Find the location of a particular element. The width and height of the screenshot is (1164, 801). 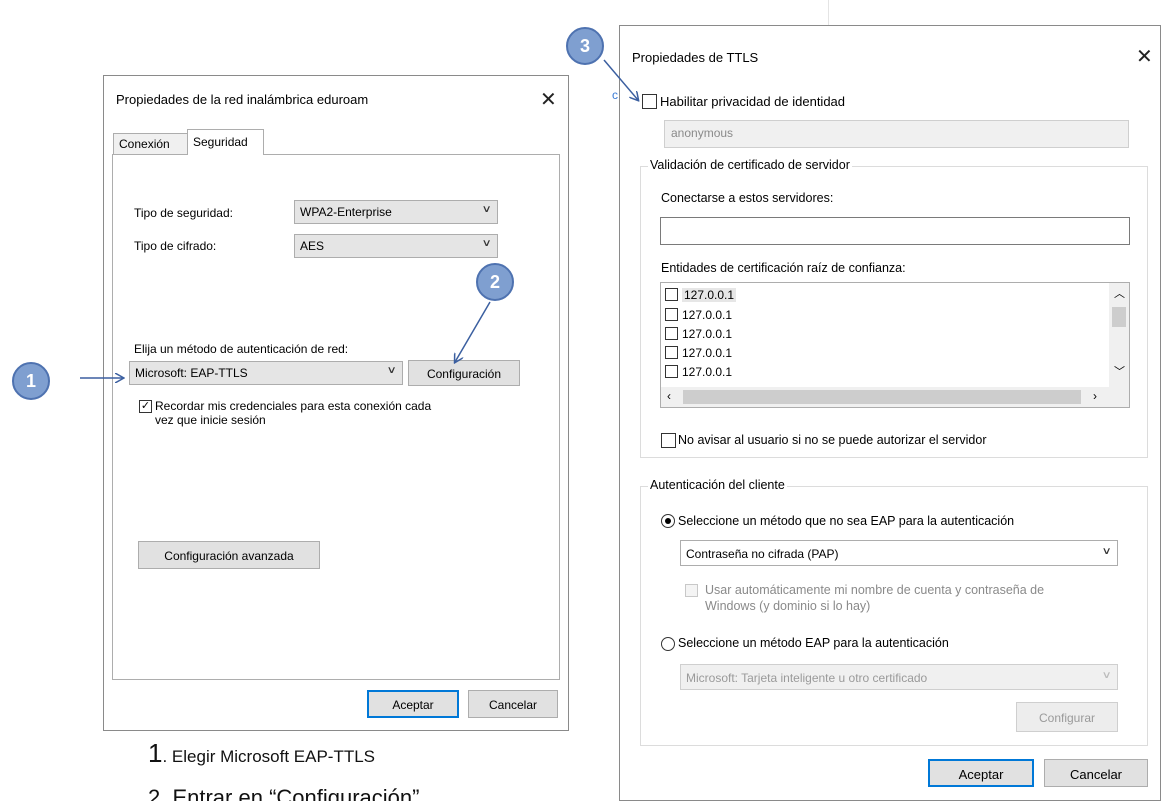

caption-step-1: 1. Elegir Microsoft EAP-TTLS is located at coordinates (261, 753).